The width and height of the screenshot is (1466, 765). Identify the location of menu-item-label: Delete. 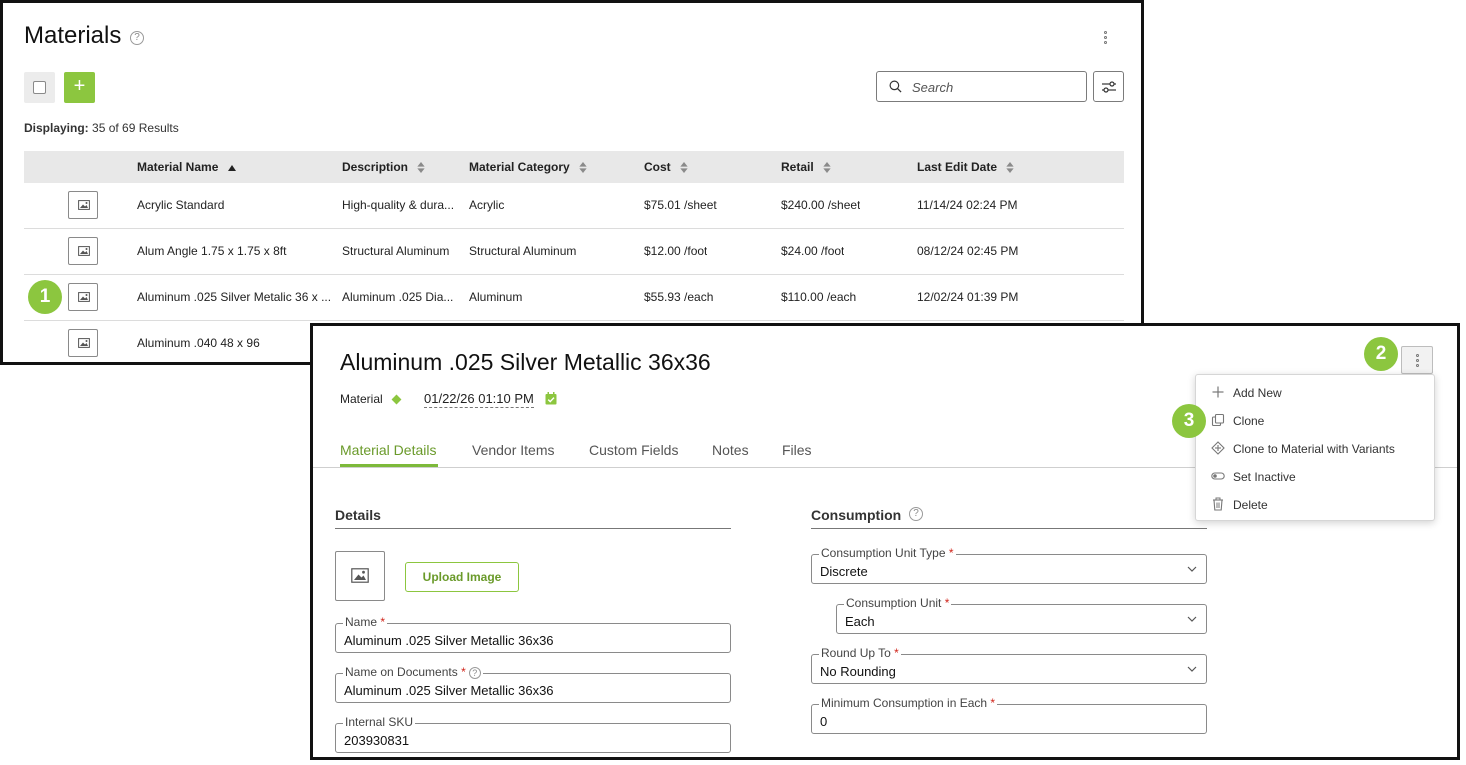
(1250, 505).